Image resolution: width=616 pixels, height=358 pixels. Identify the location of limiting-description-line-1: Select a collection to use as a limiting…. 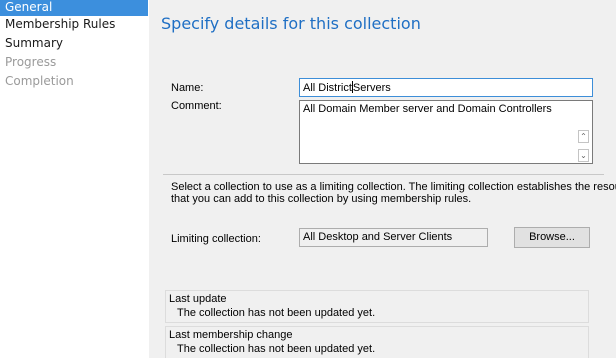
(393, 187).